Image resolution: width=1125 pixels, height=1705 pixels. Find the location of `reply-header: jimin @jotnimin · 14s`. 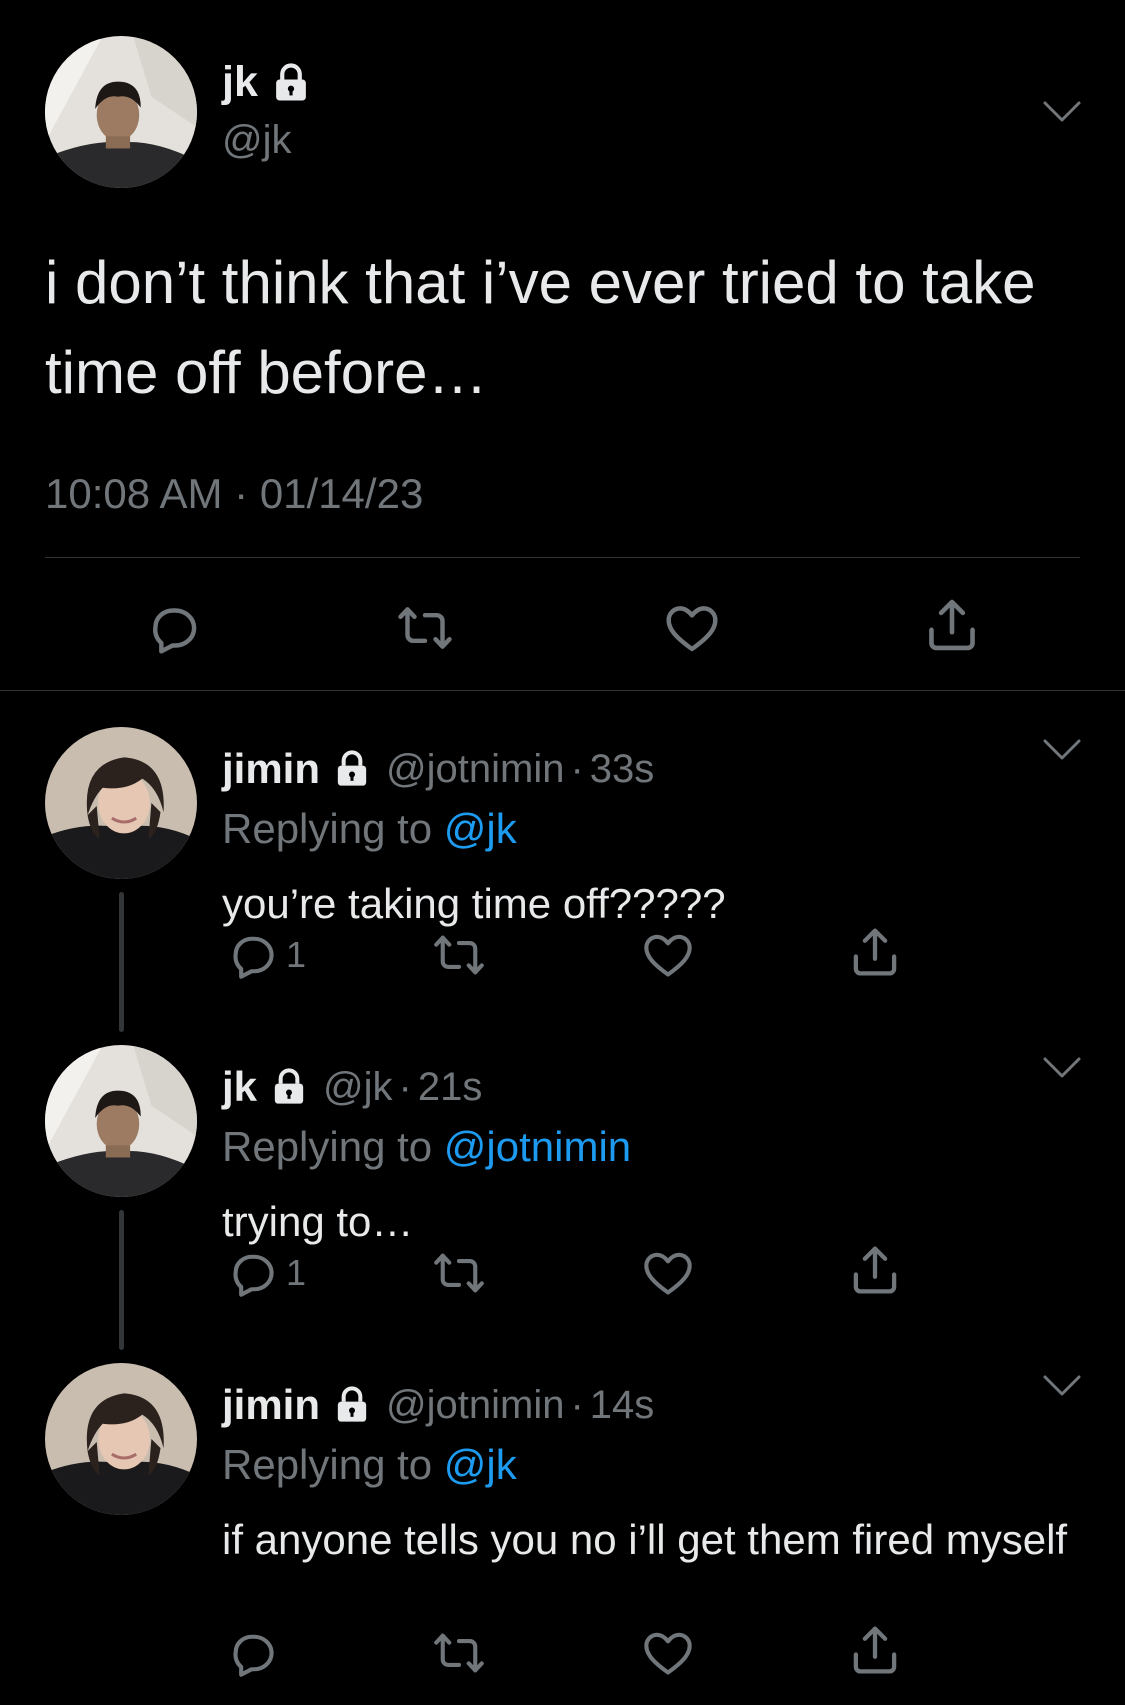

reply-header: jimin @jotnimin · 14s is located at coordinates (438, 1405).